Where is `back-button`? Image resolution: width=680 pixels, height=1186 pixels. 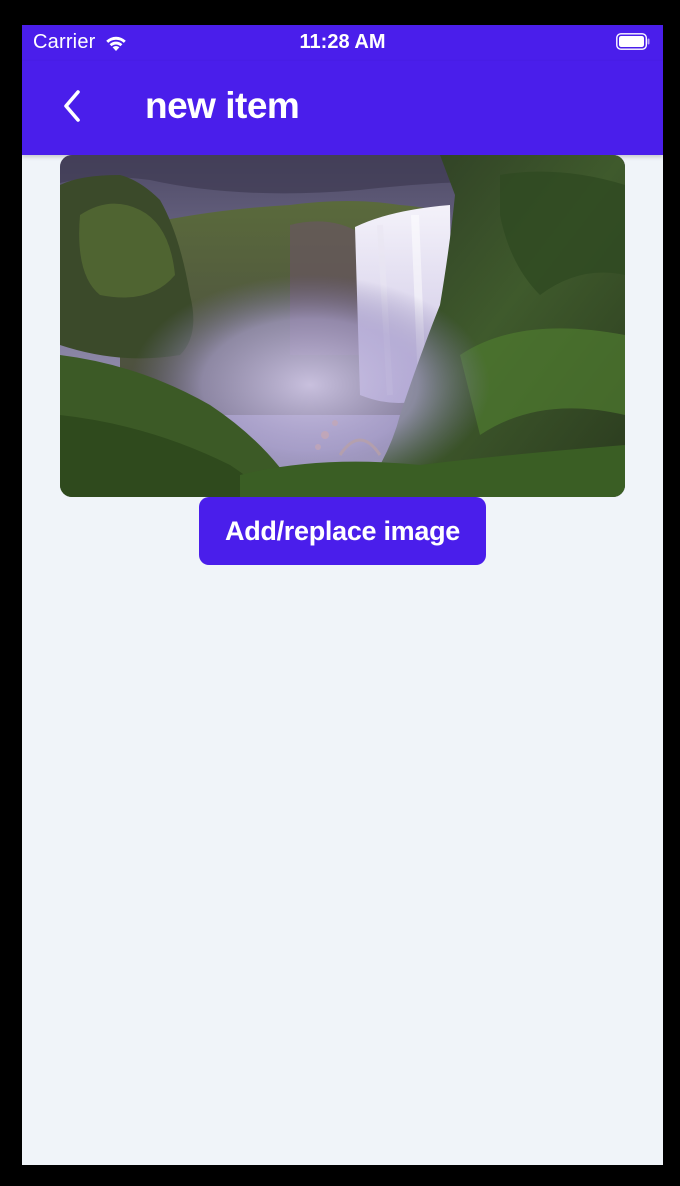 back-button is located at coordinates (72, 108).